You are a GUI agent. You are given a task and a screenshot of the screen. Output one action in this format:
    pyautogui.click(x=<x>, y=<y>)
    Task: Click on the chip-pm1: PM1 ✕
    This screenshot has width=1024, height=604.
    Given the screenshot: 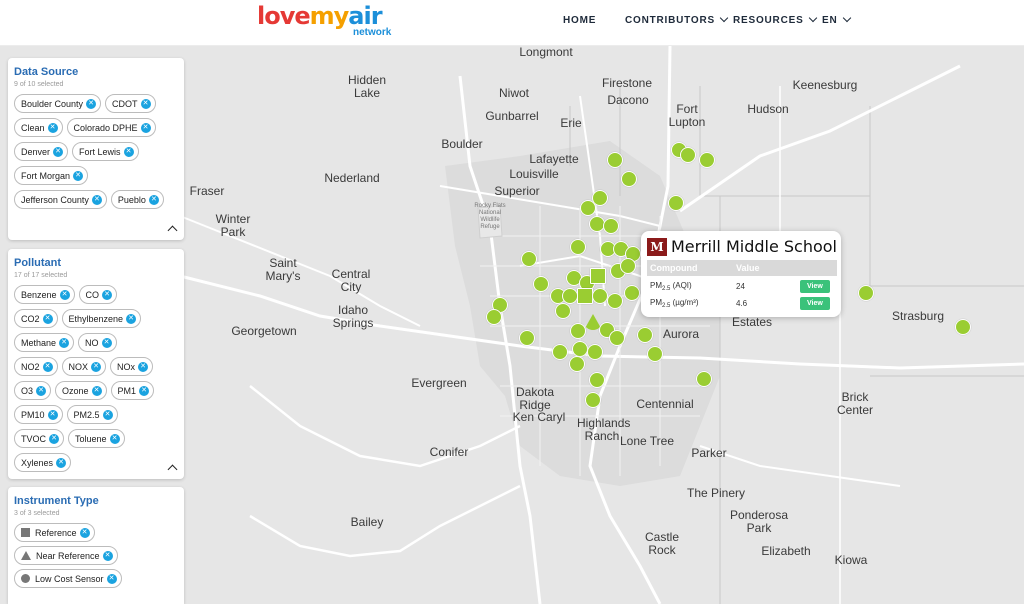 What is the action you would take?
    pyautogui.click(x=132, y=390)
    